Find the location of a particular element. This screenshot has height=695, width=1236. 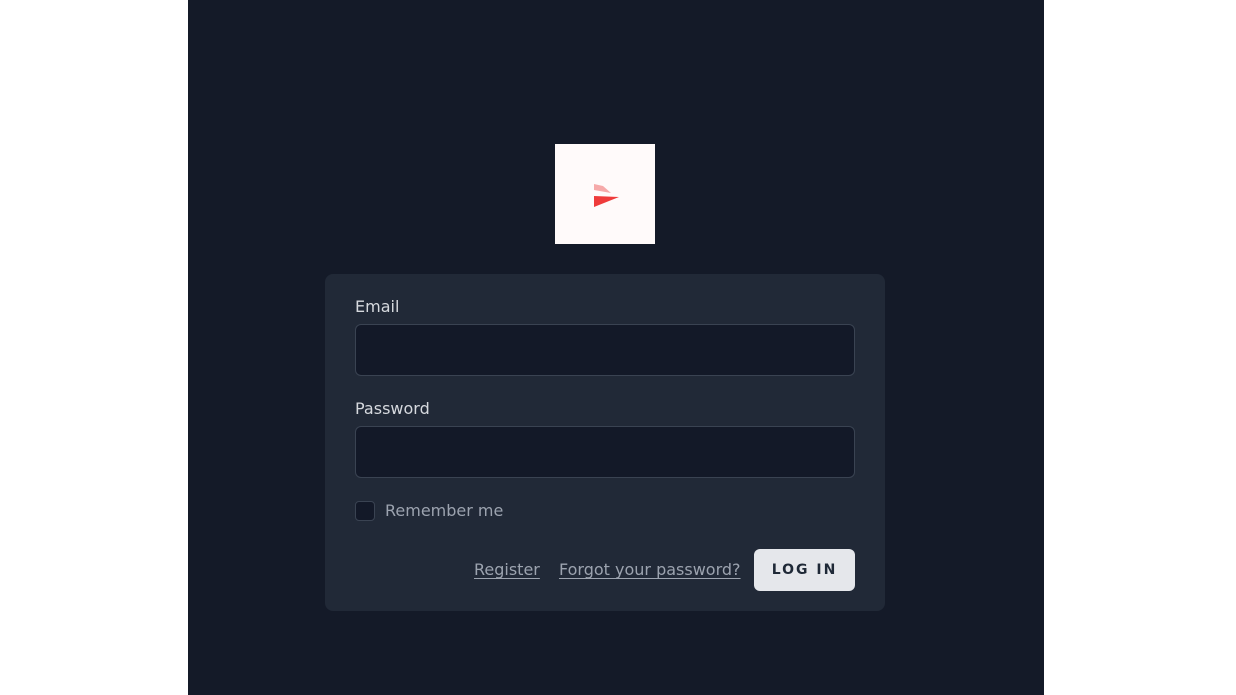

brand-logo-icon is located at coordinates (606, 195).